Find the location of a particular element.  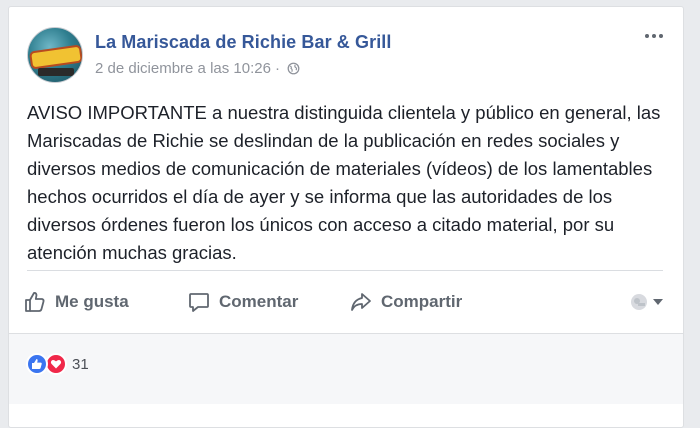

share-button: Compartir is located at coordinates (405, 302).